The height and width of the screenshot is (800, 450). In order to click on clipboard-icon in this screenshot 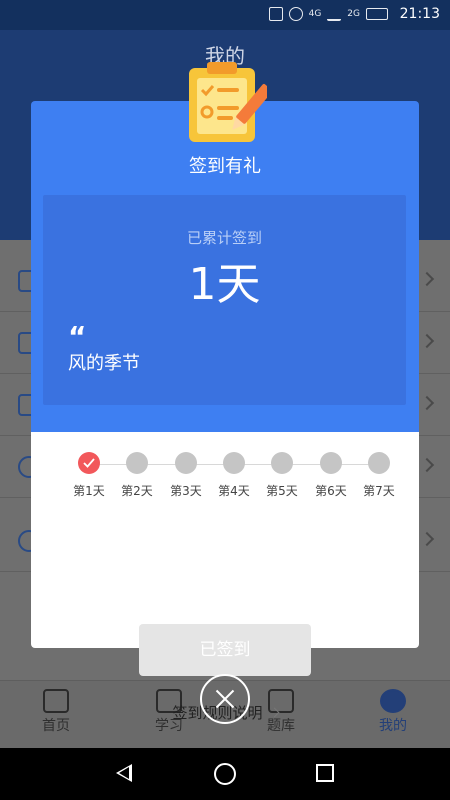, I will do `click(228, 102)`.